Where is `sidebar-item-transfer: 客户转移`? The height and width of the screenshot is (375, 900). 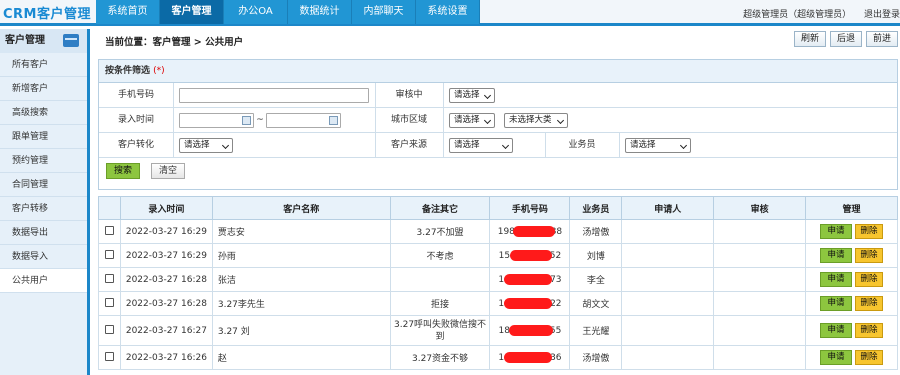 sidebar-item-transfer: 客户转移 is located at coordinates (43, 209).